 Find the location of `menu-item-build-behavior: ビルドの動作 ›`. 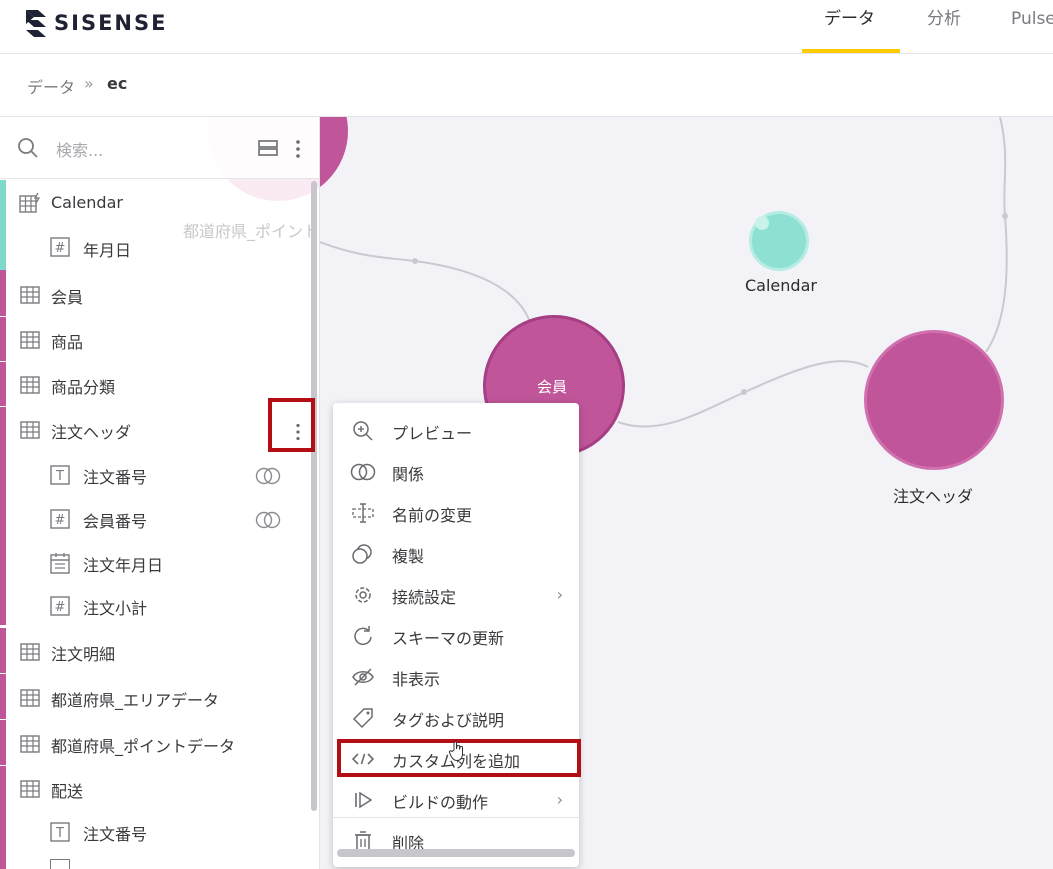

menu-item-build-behavior: ビルドの動作 › is located at coordinates (456, 798).